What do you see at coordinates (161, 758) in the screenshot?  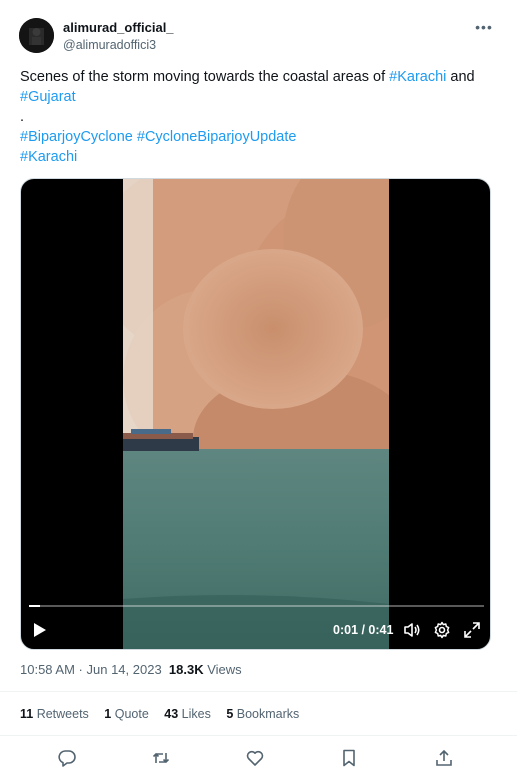 I see `retweet-icon` at bounding box center [161, 758].